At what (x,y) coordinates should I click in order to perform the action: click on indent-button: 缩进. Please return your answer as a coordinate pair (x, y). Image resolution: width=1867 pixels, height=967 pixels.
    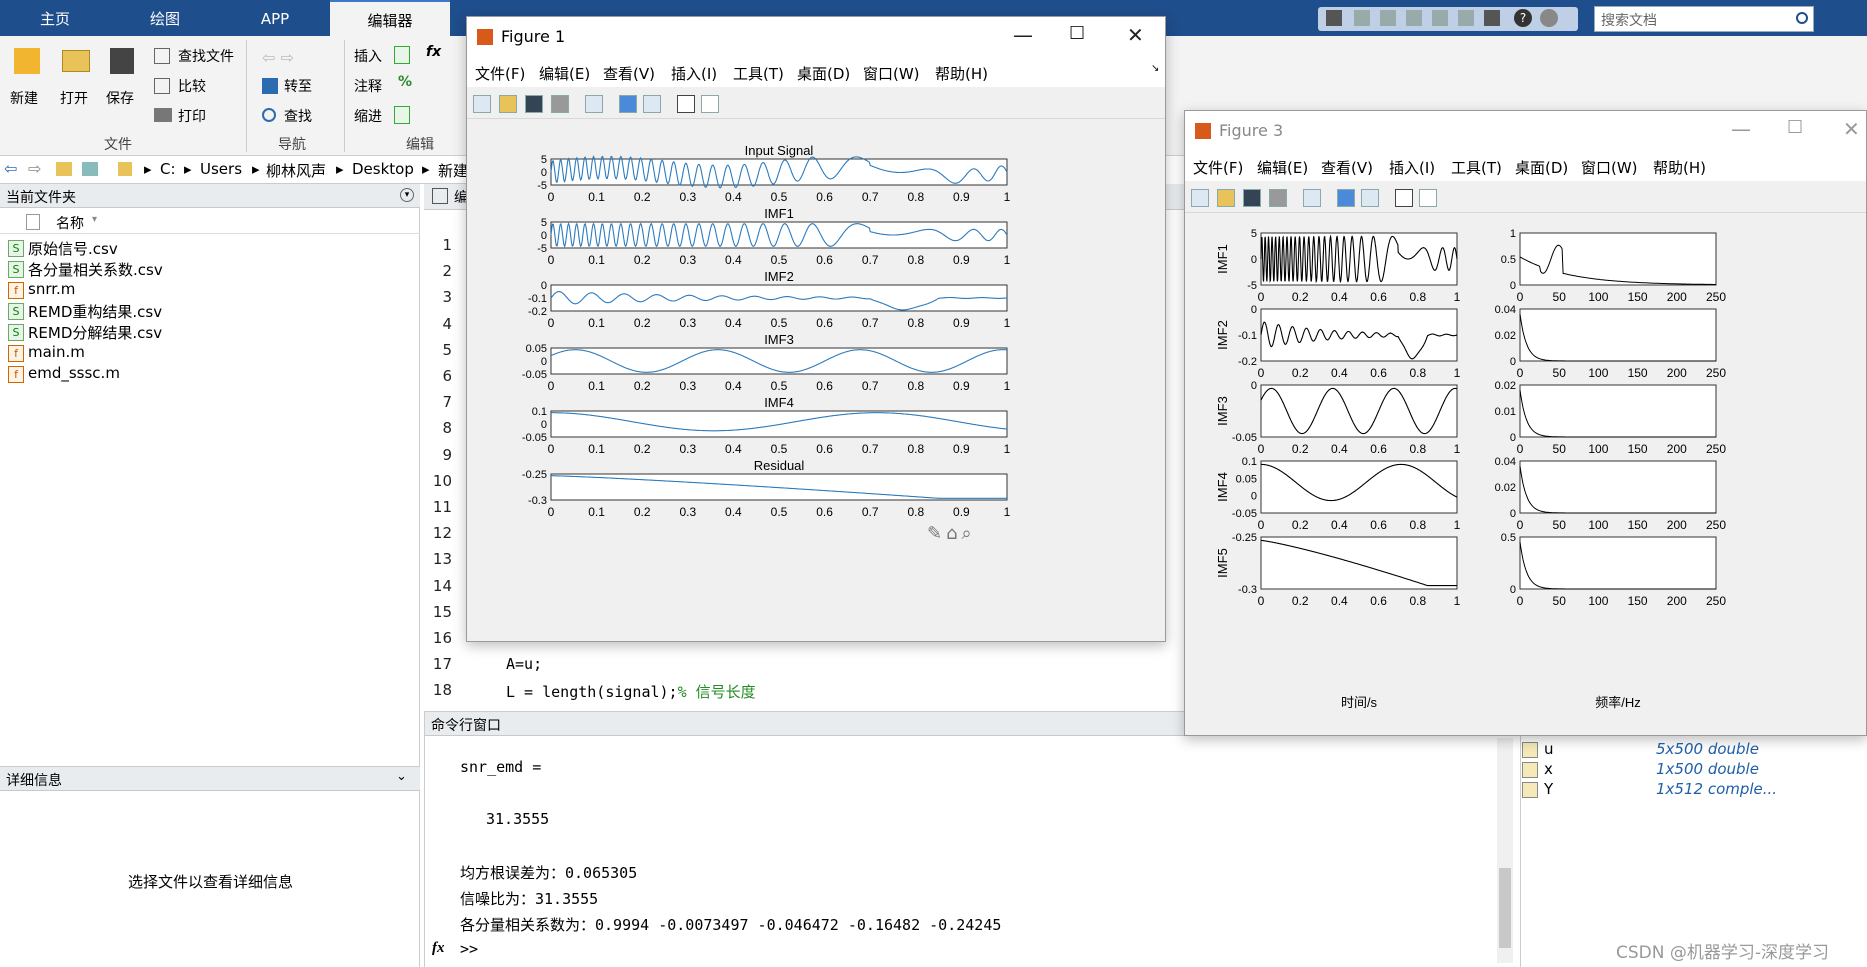
    Looking at the image, I should click on (368, 116).